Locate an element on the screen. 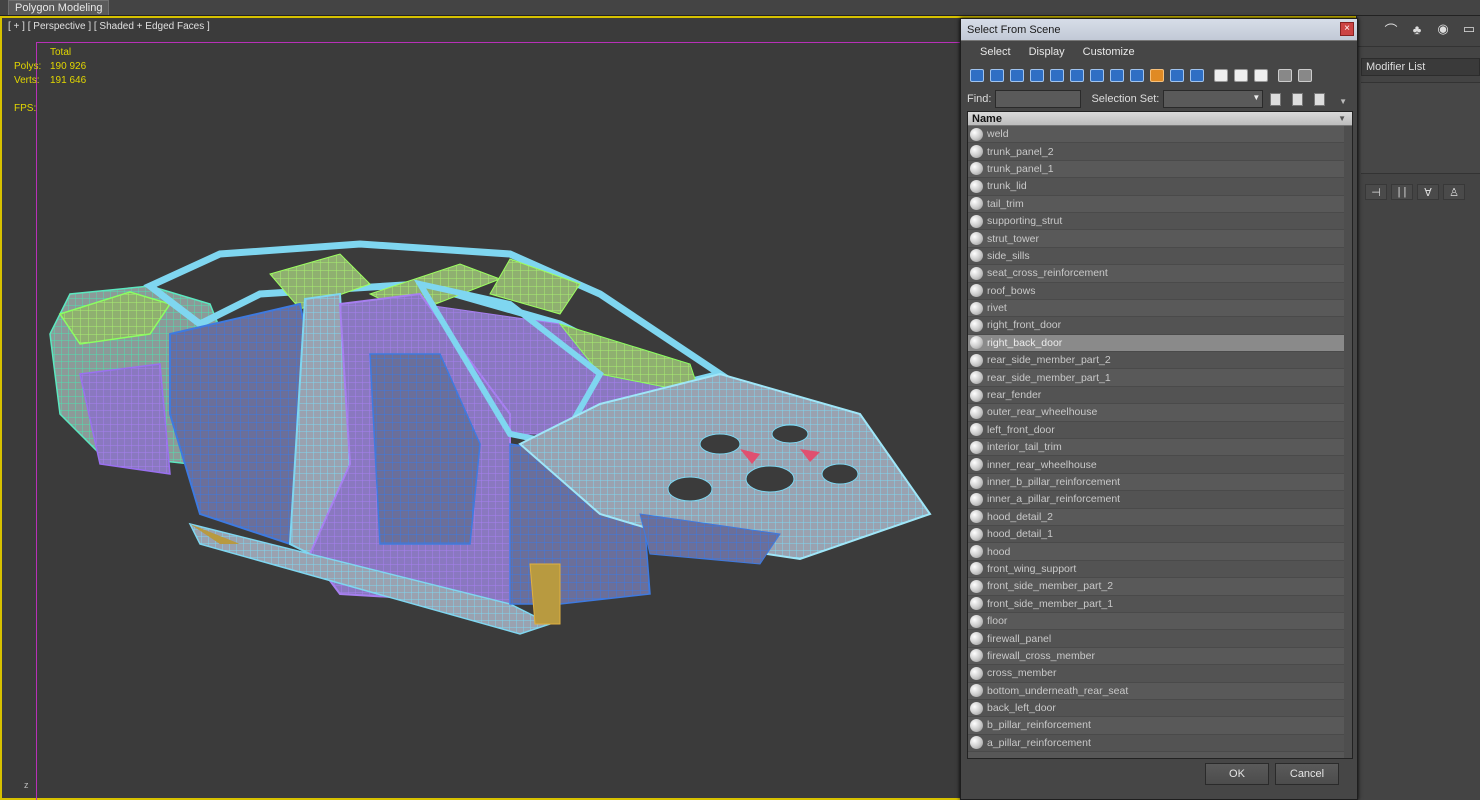 The width and height of the screenshot is (1480, 800). list-item: rivet is located at coordinates (1160, 308).